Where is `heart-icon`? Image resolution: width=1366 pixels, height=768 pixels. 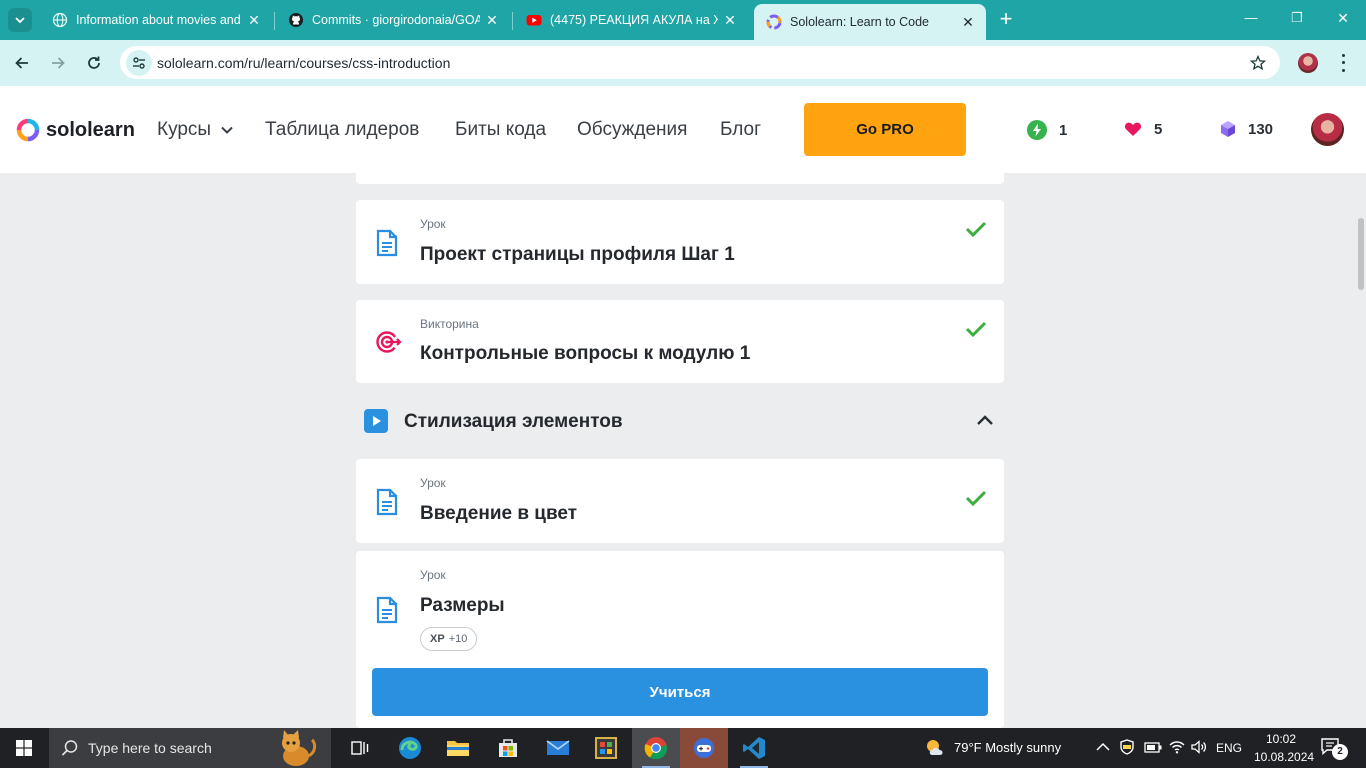 heart-icon is located at coordinates (1133, 129).